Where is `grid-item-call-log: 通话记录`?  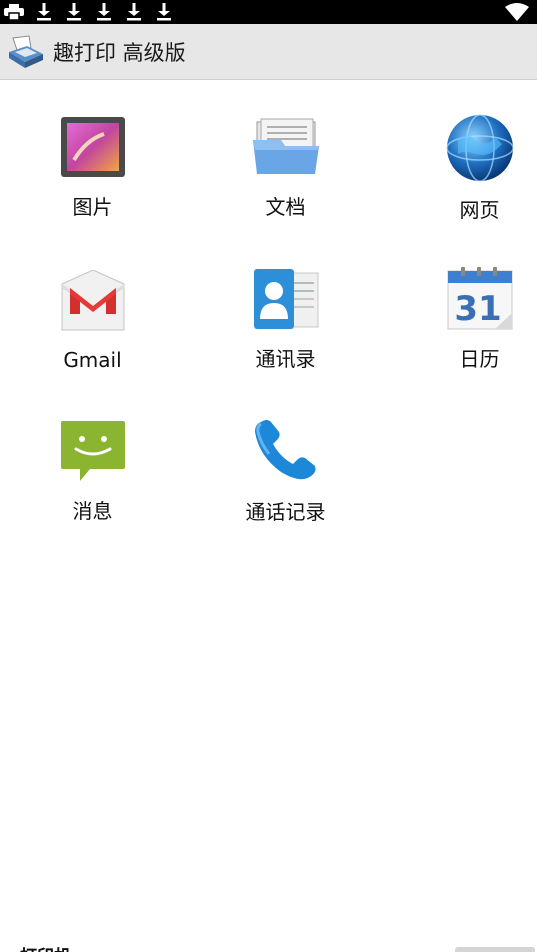
grid-item-call-log: 通话记录 is located at coordinates (285, 454).